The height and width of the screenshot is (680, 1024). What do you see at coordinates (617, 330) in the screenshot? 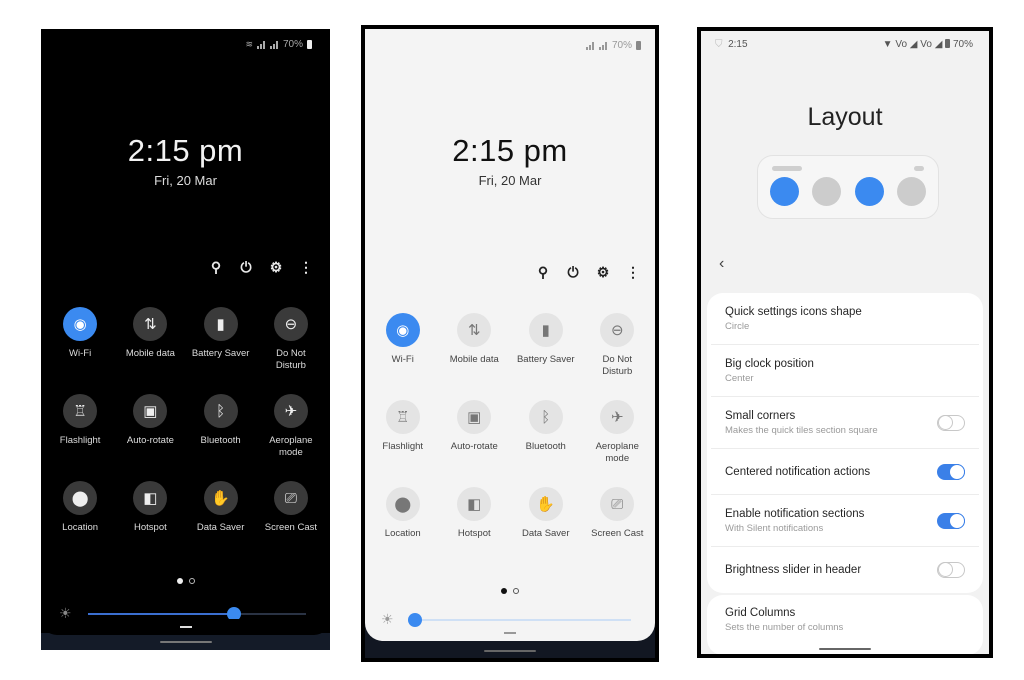
I see `dnd-icon: ⊖` at bounding box center [617, 330].